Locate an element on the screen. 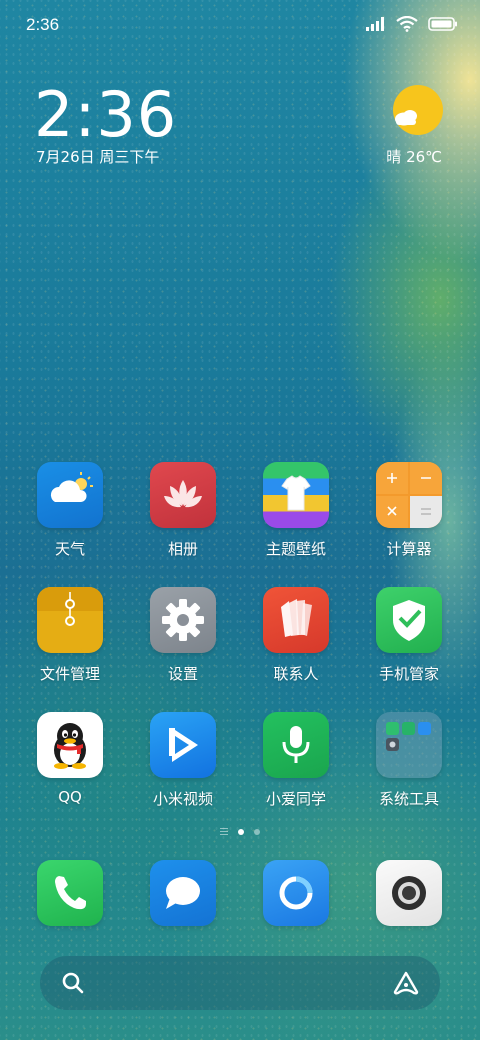  dock-phone is located at coordinates (70, 893).